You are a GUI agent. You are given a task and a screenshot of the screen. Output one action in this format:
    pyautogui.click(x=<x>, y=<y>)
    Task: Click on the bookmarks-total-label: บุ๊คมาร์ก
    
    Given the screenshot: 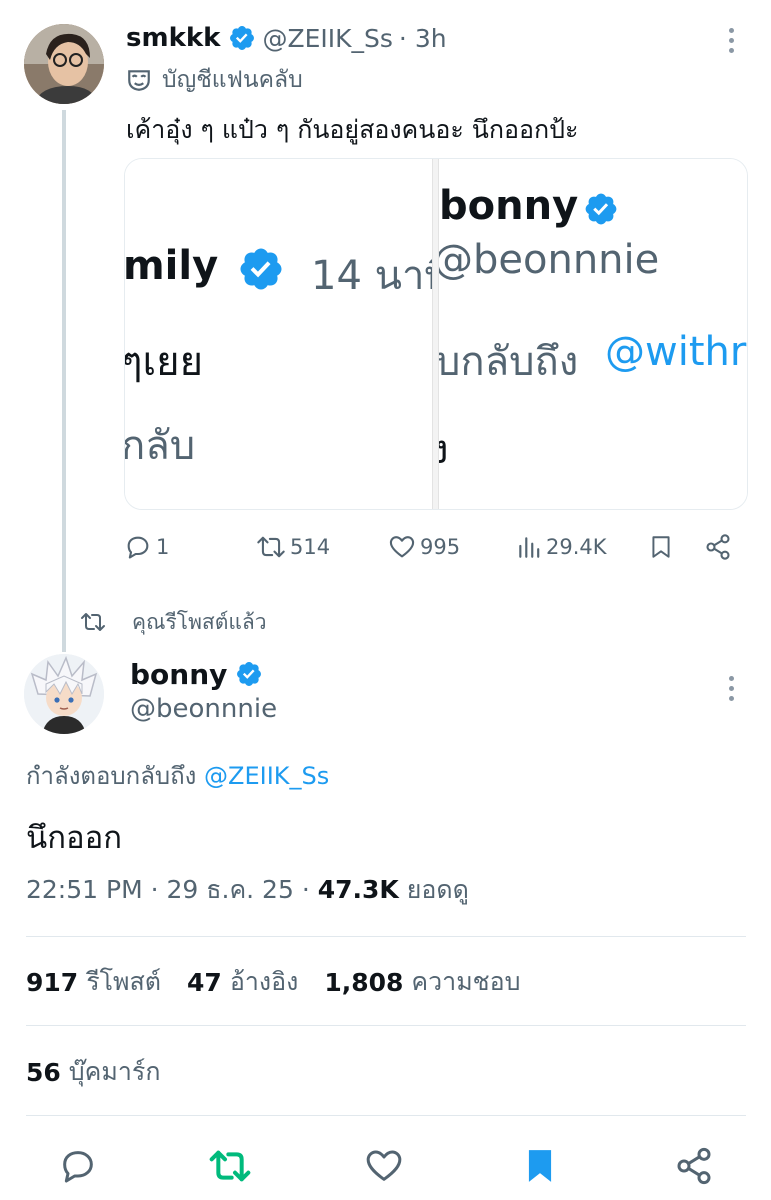 What is the action you would take?
    pyautogui.click(x=115, y=1072)
    